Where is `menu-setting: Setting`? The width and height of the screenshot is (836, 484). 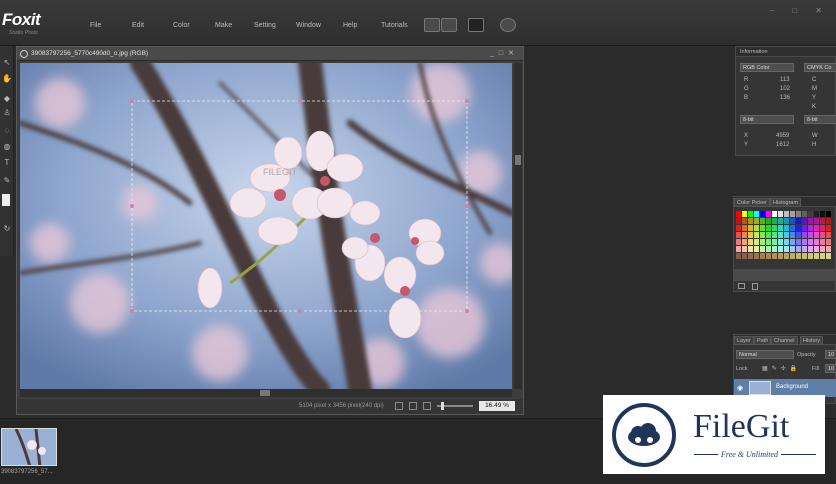 menu-setting: Setting is located at coordinates (265, 25).